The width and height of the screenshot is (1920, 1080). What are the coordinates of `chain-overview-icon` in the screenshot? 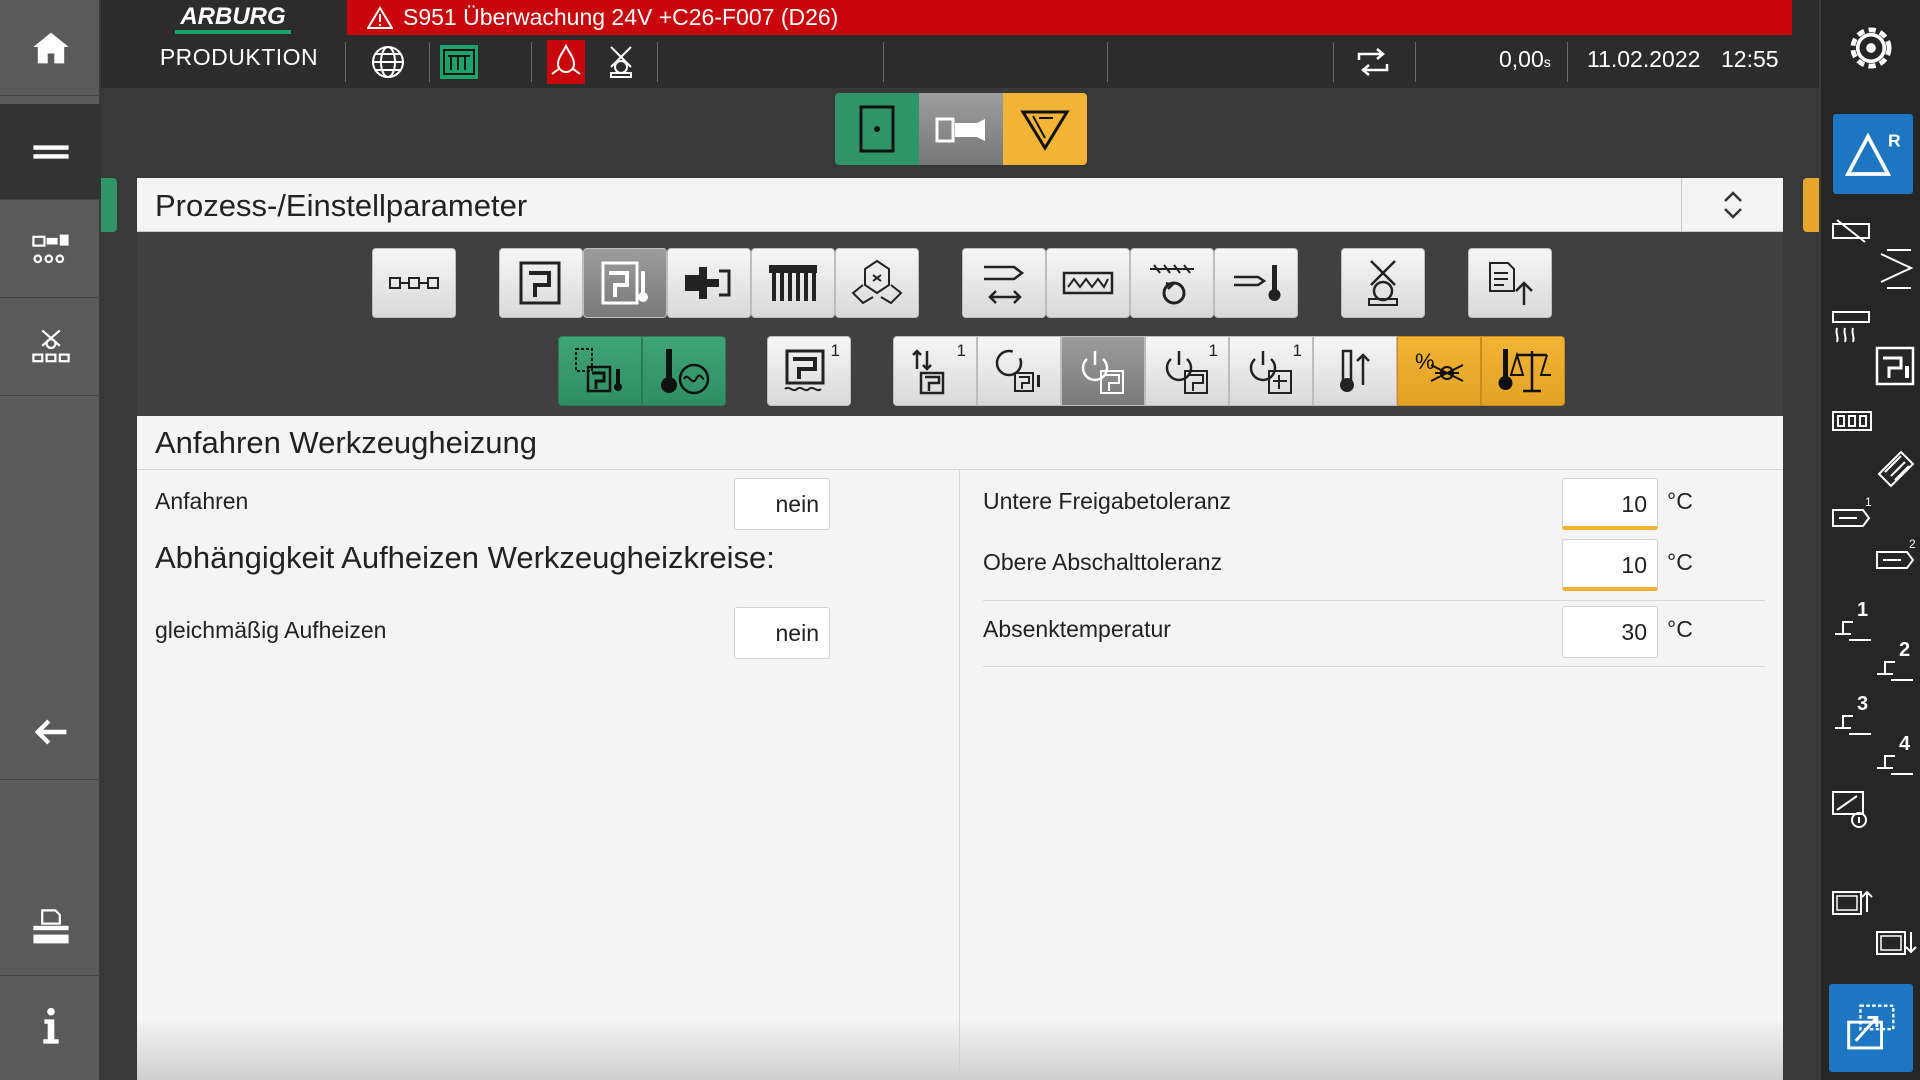 It's located at (414, 283).